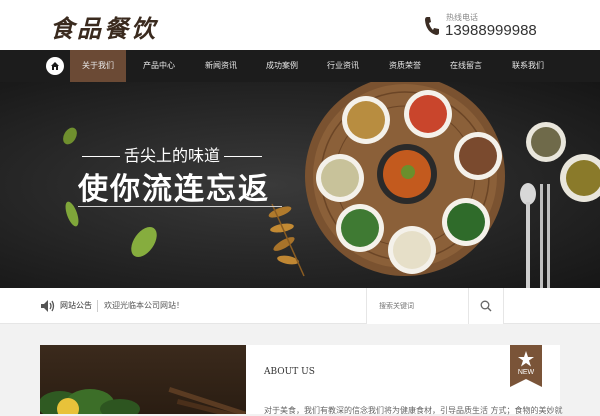 The image size is (600, 416). I want to click on banner-title: 使你流连忘返, so click(174, 189).